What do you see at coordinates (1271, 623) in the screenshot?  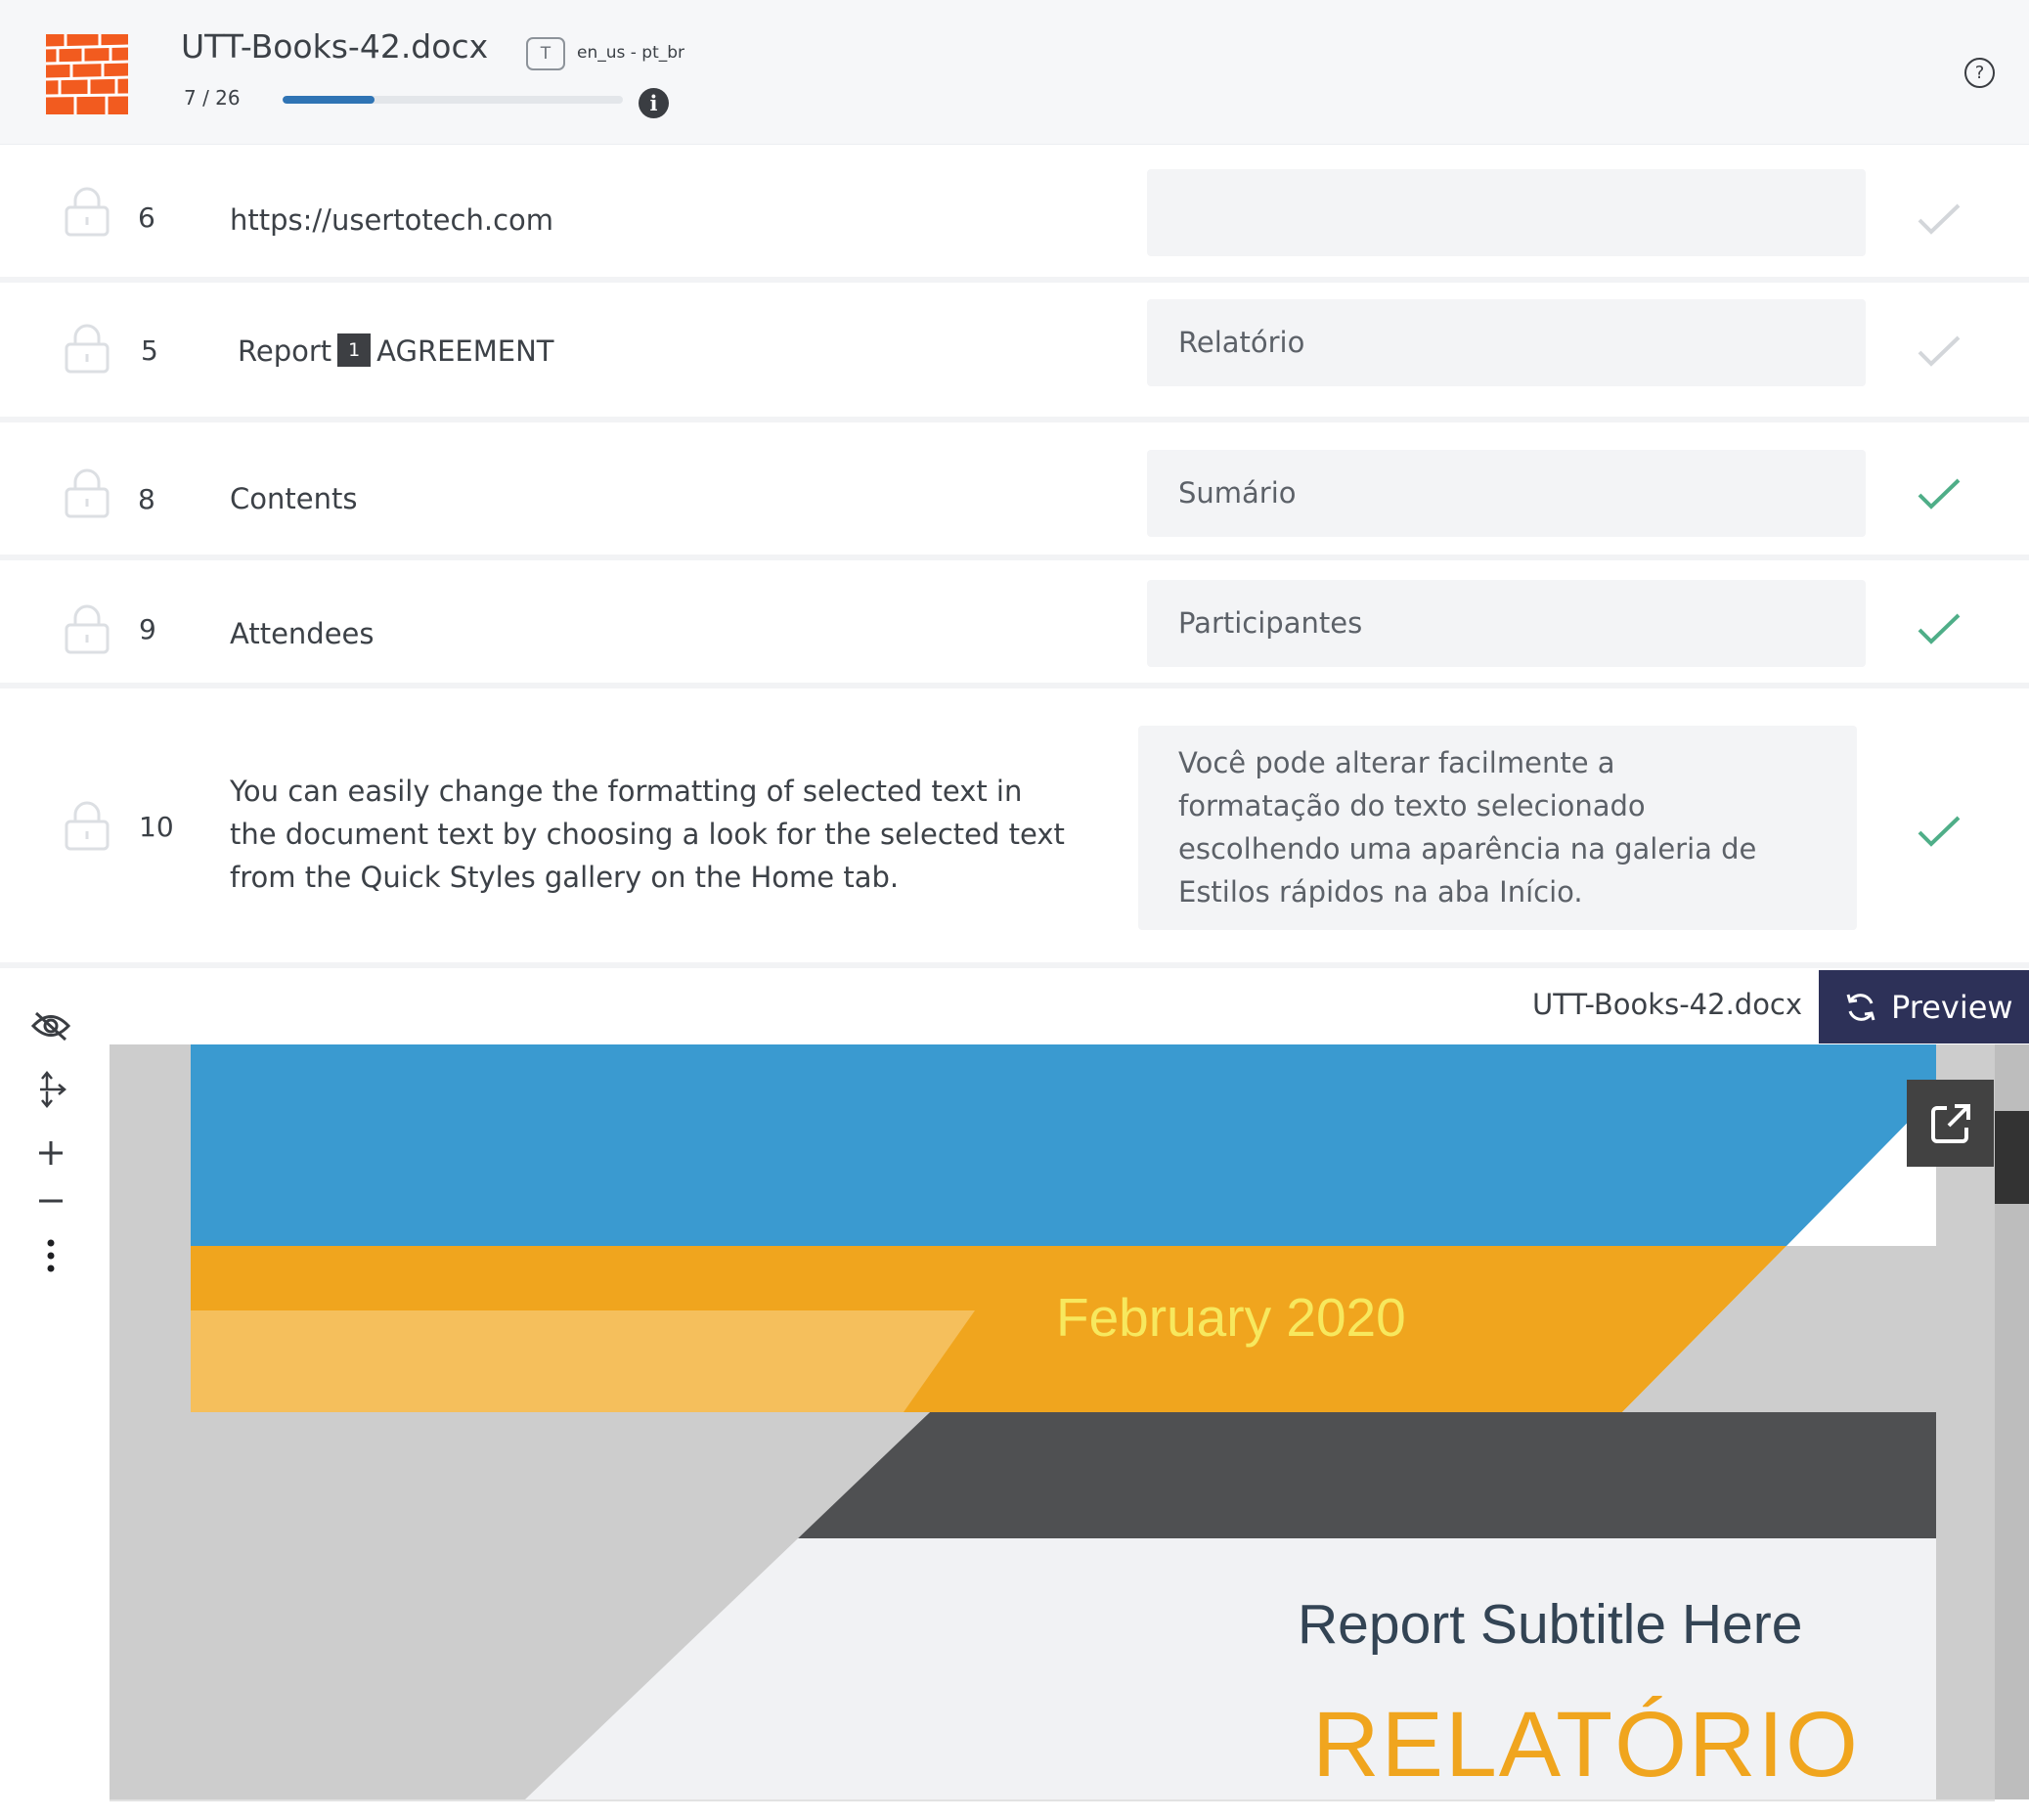 I see `target-text: Participantes` at bounding box center [1271, 623].